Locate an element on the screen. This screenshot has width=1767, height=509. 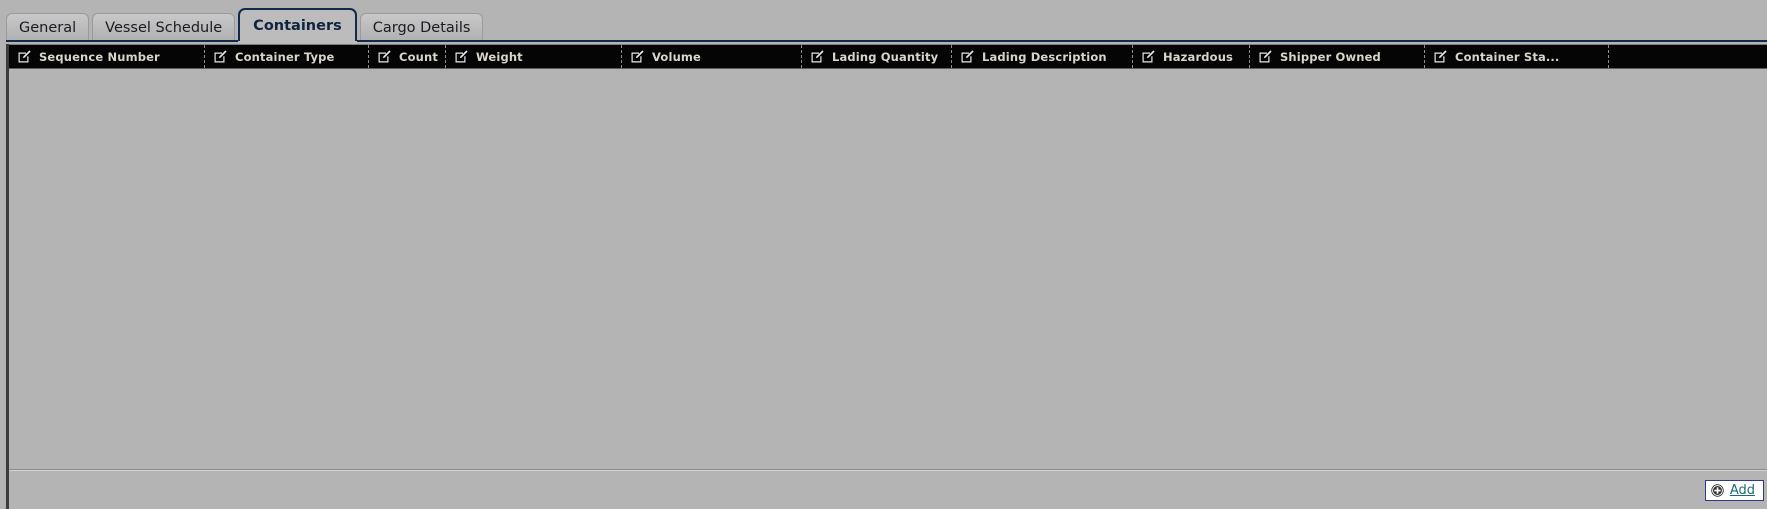
tab-cargo-details: Cargo Details is located at coordinates (421, 27).